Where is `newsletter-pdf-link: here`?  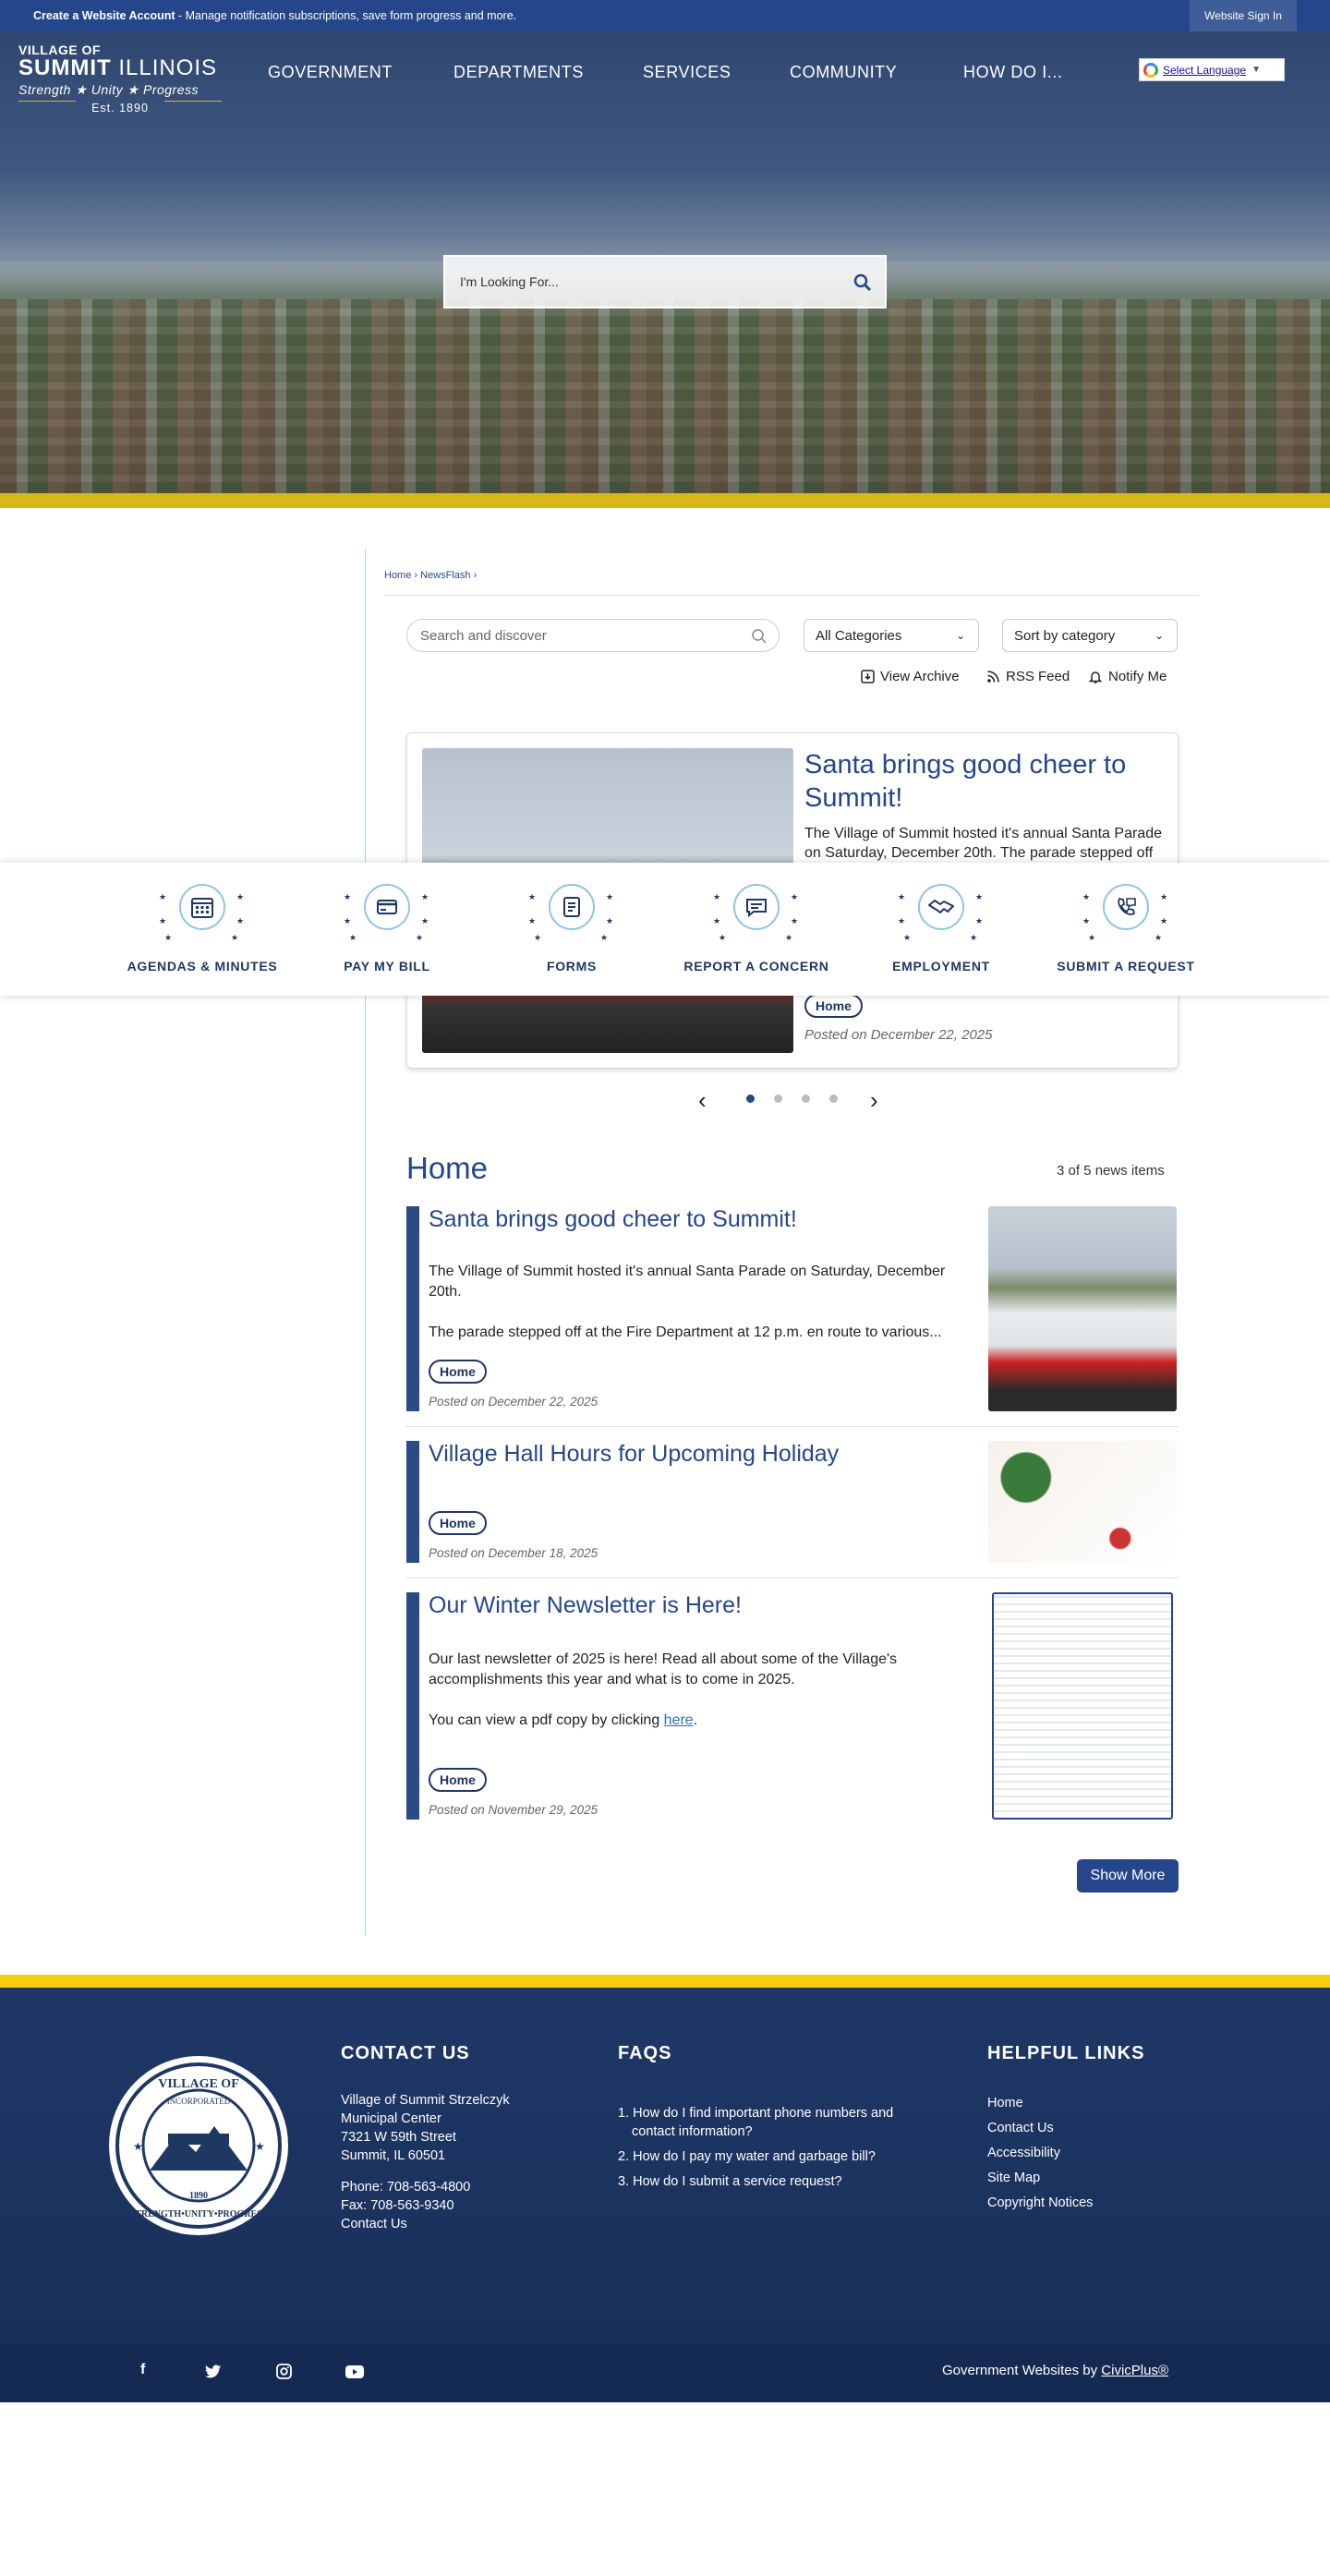 newsletter-pdf-link: here is located at coordinates (679, 1720).